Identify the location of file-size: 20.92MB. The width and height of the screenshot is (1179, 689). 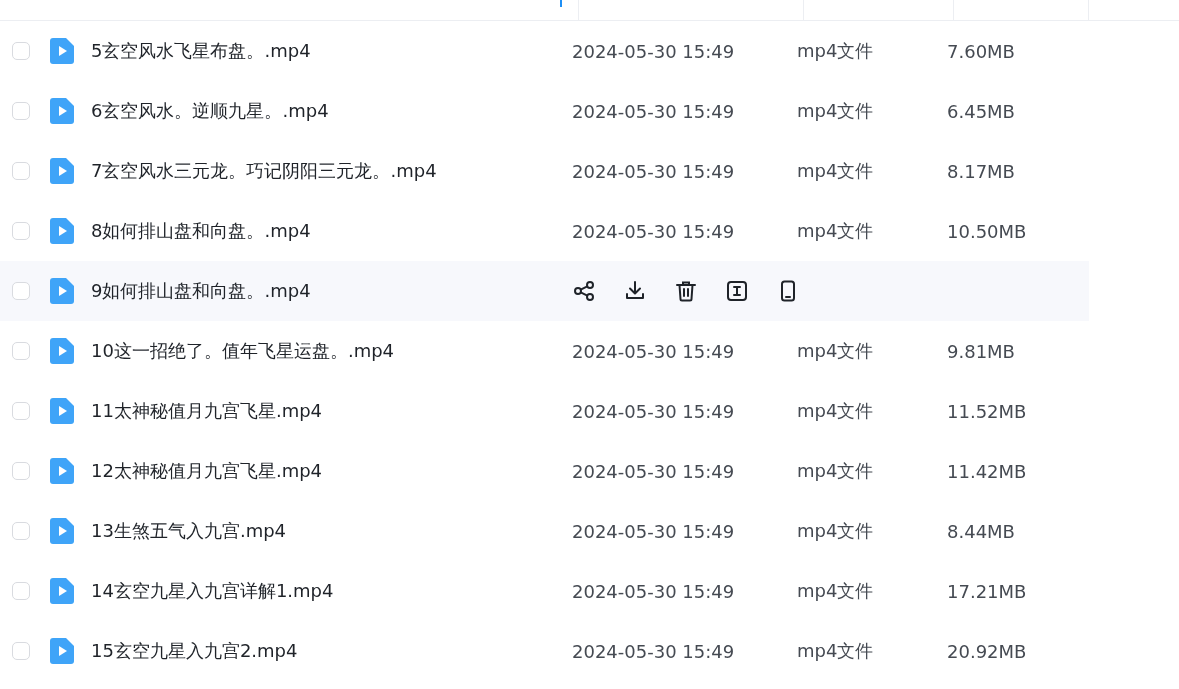
(987, 651).